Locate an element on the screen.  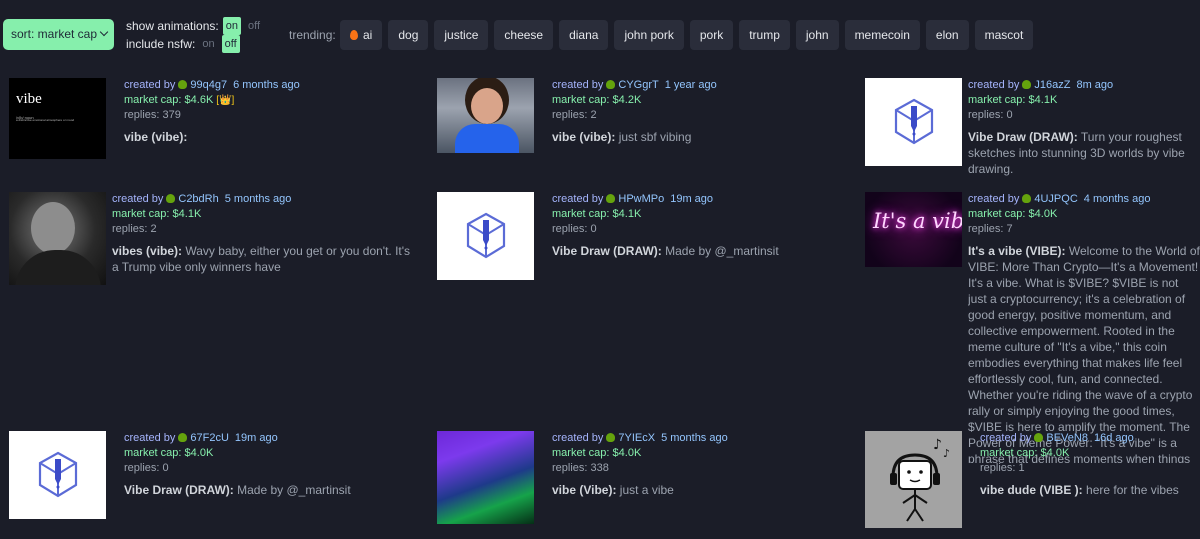
animations-on-option: on is located at coordinates (231, 26).